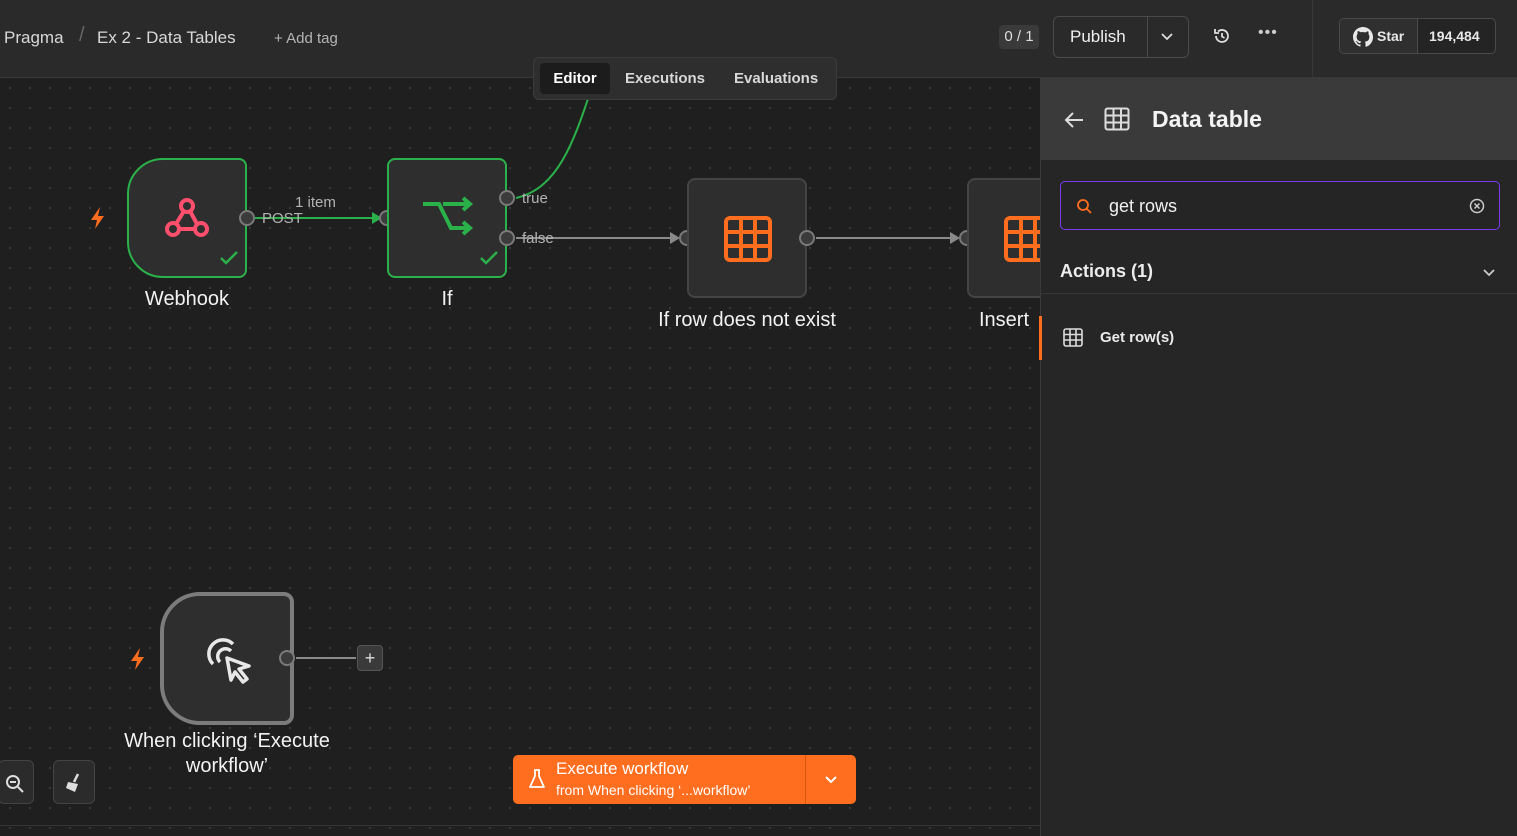 This screenshot has width=1517, height=836. What do you see at coordinates (229, 661) in the screenshot?
I see `cursor-click-icon` at bounding box center [229, 661].